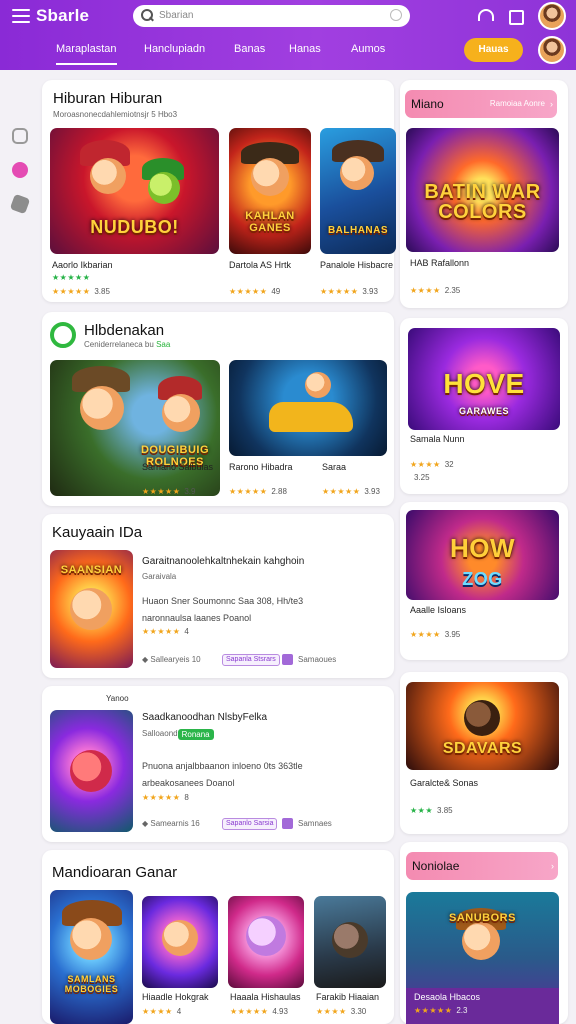 The width and height of the screenshot is (576, 1024). I want to click on pill-label: Miano, so click(427, 104).